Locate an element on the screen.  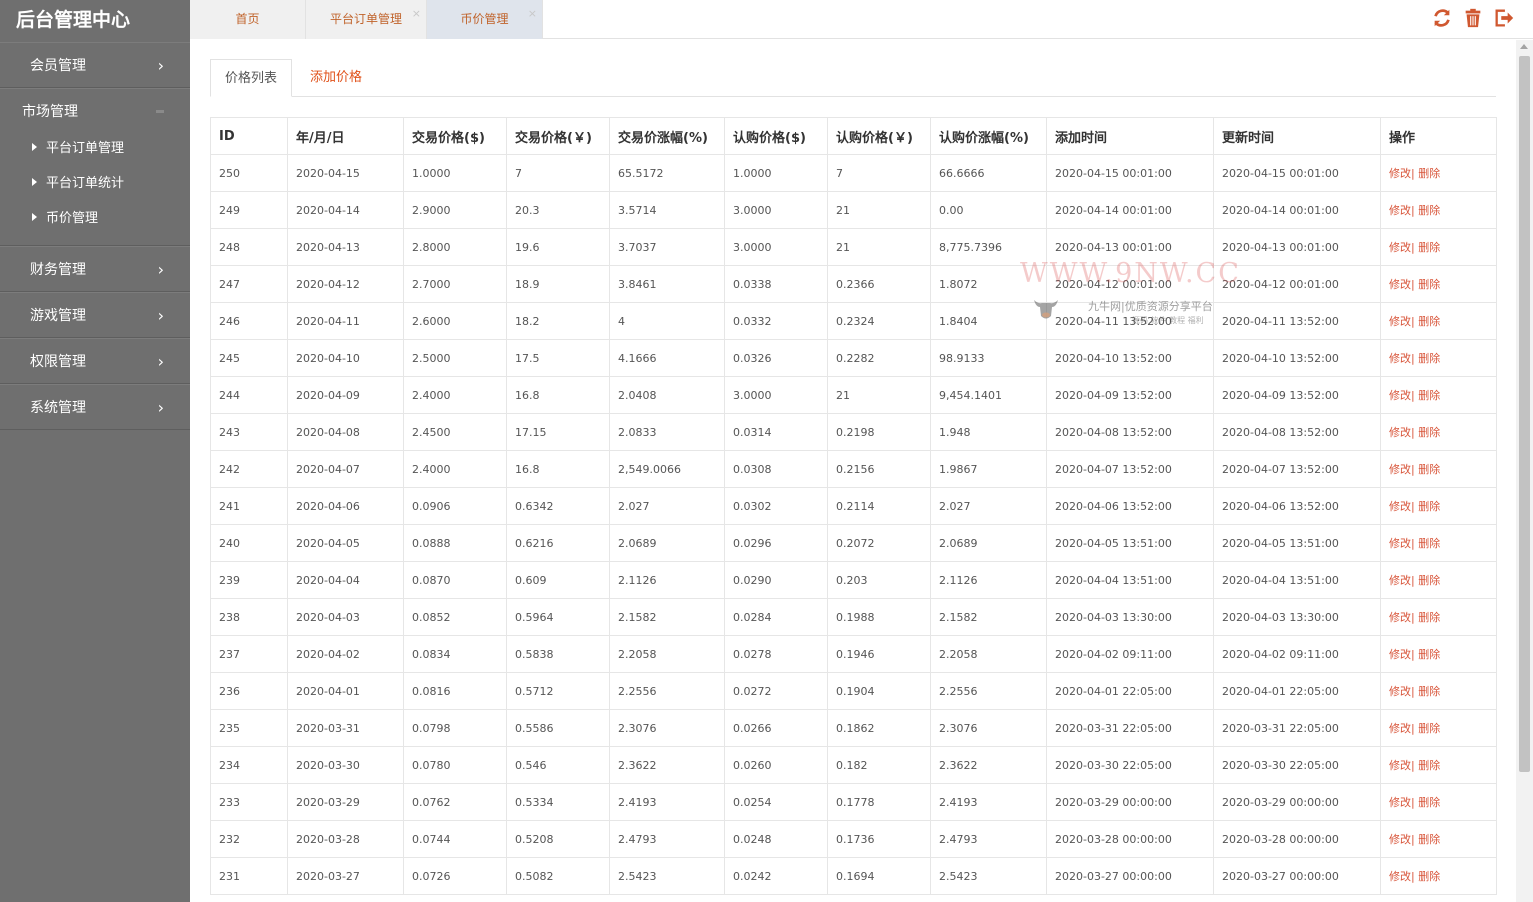
subtab-price-list: 价格列表 is located at coordinates (251, 78).